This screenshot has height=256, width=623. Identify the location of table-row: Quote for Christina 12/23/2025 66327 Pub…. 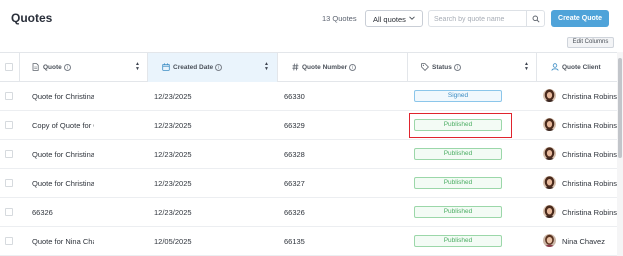
(309, 183).